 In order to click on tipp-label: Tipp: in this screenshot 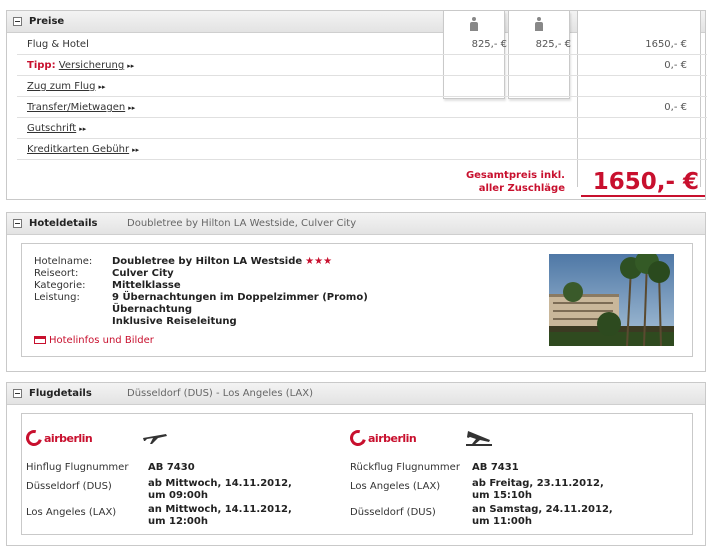, I will do `click(41, 65)`.